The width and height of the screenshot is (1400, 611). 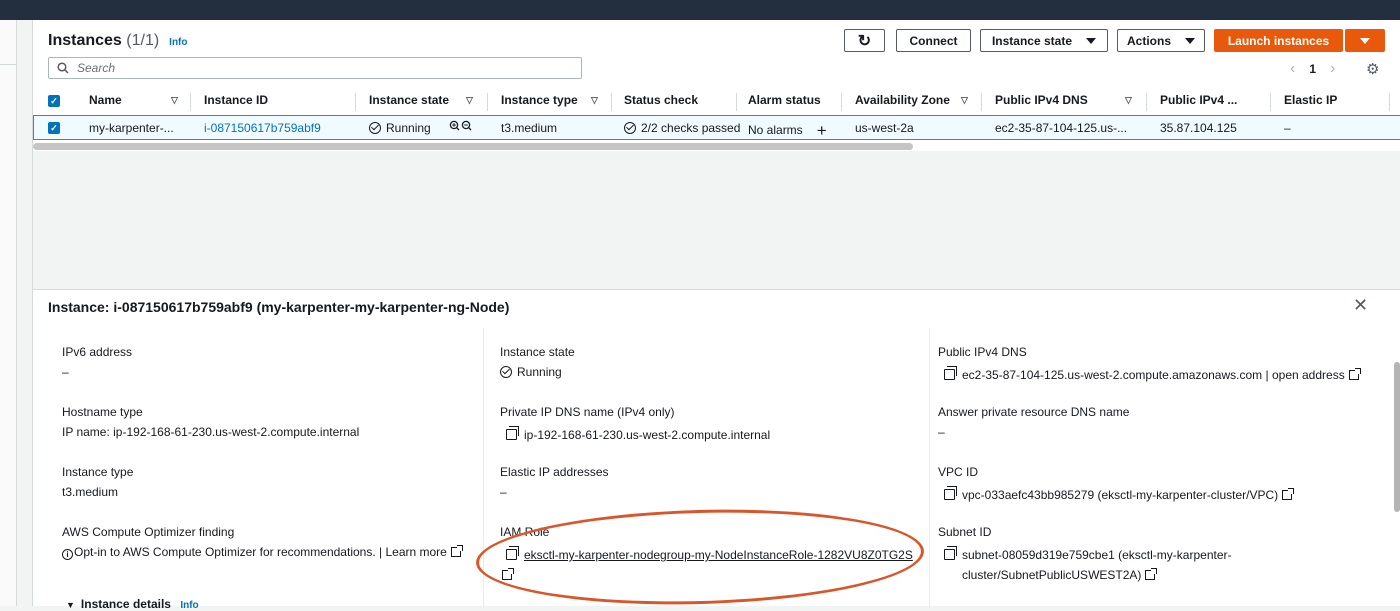 I want to click on search-icon, so click(x=63, y=68).